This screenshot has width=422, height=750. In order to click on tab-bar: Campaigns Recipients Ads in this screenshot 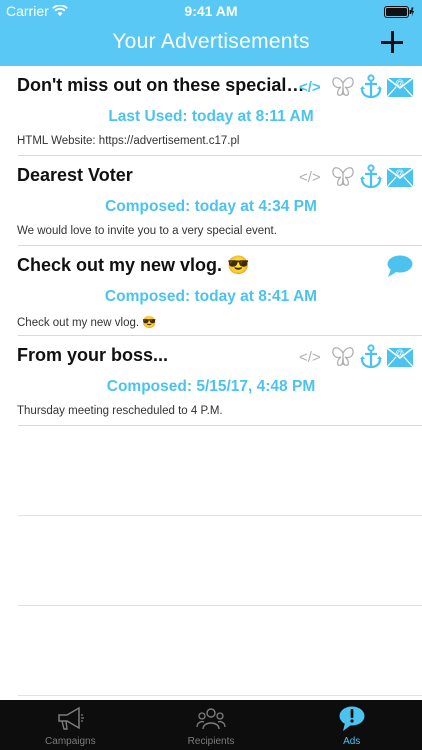, I will do `click(211, 725)`.